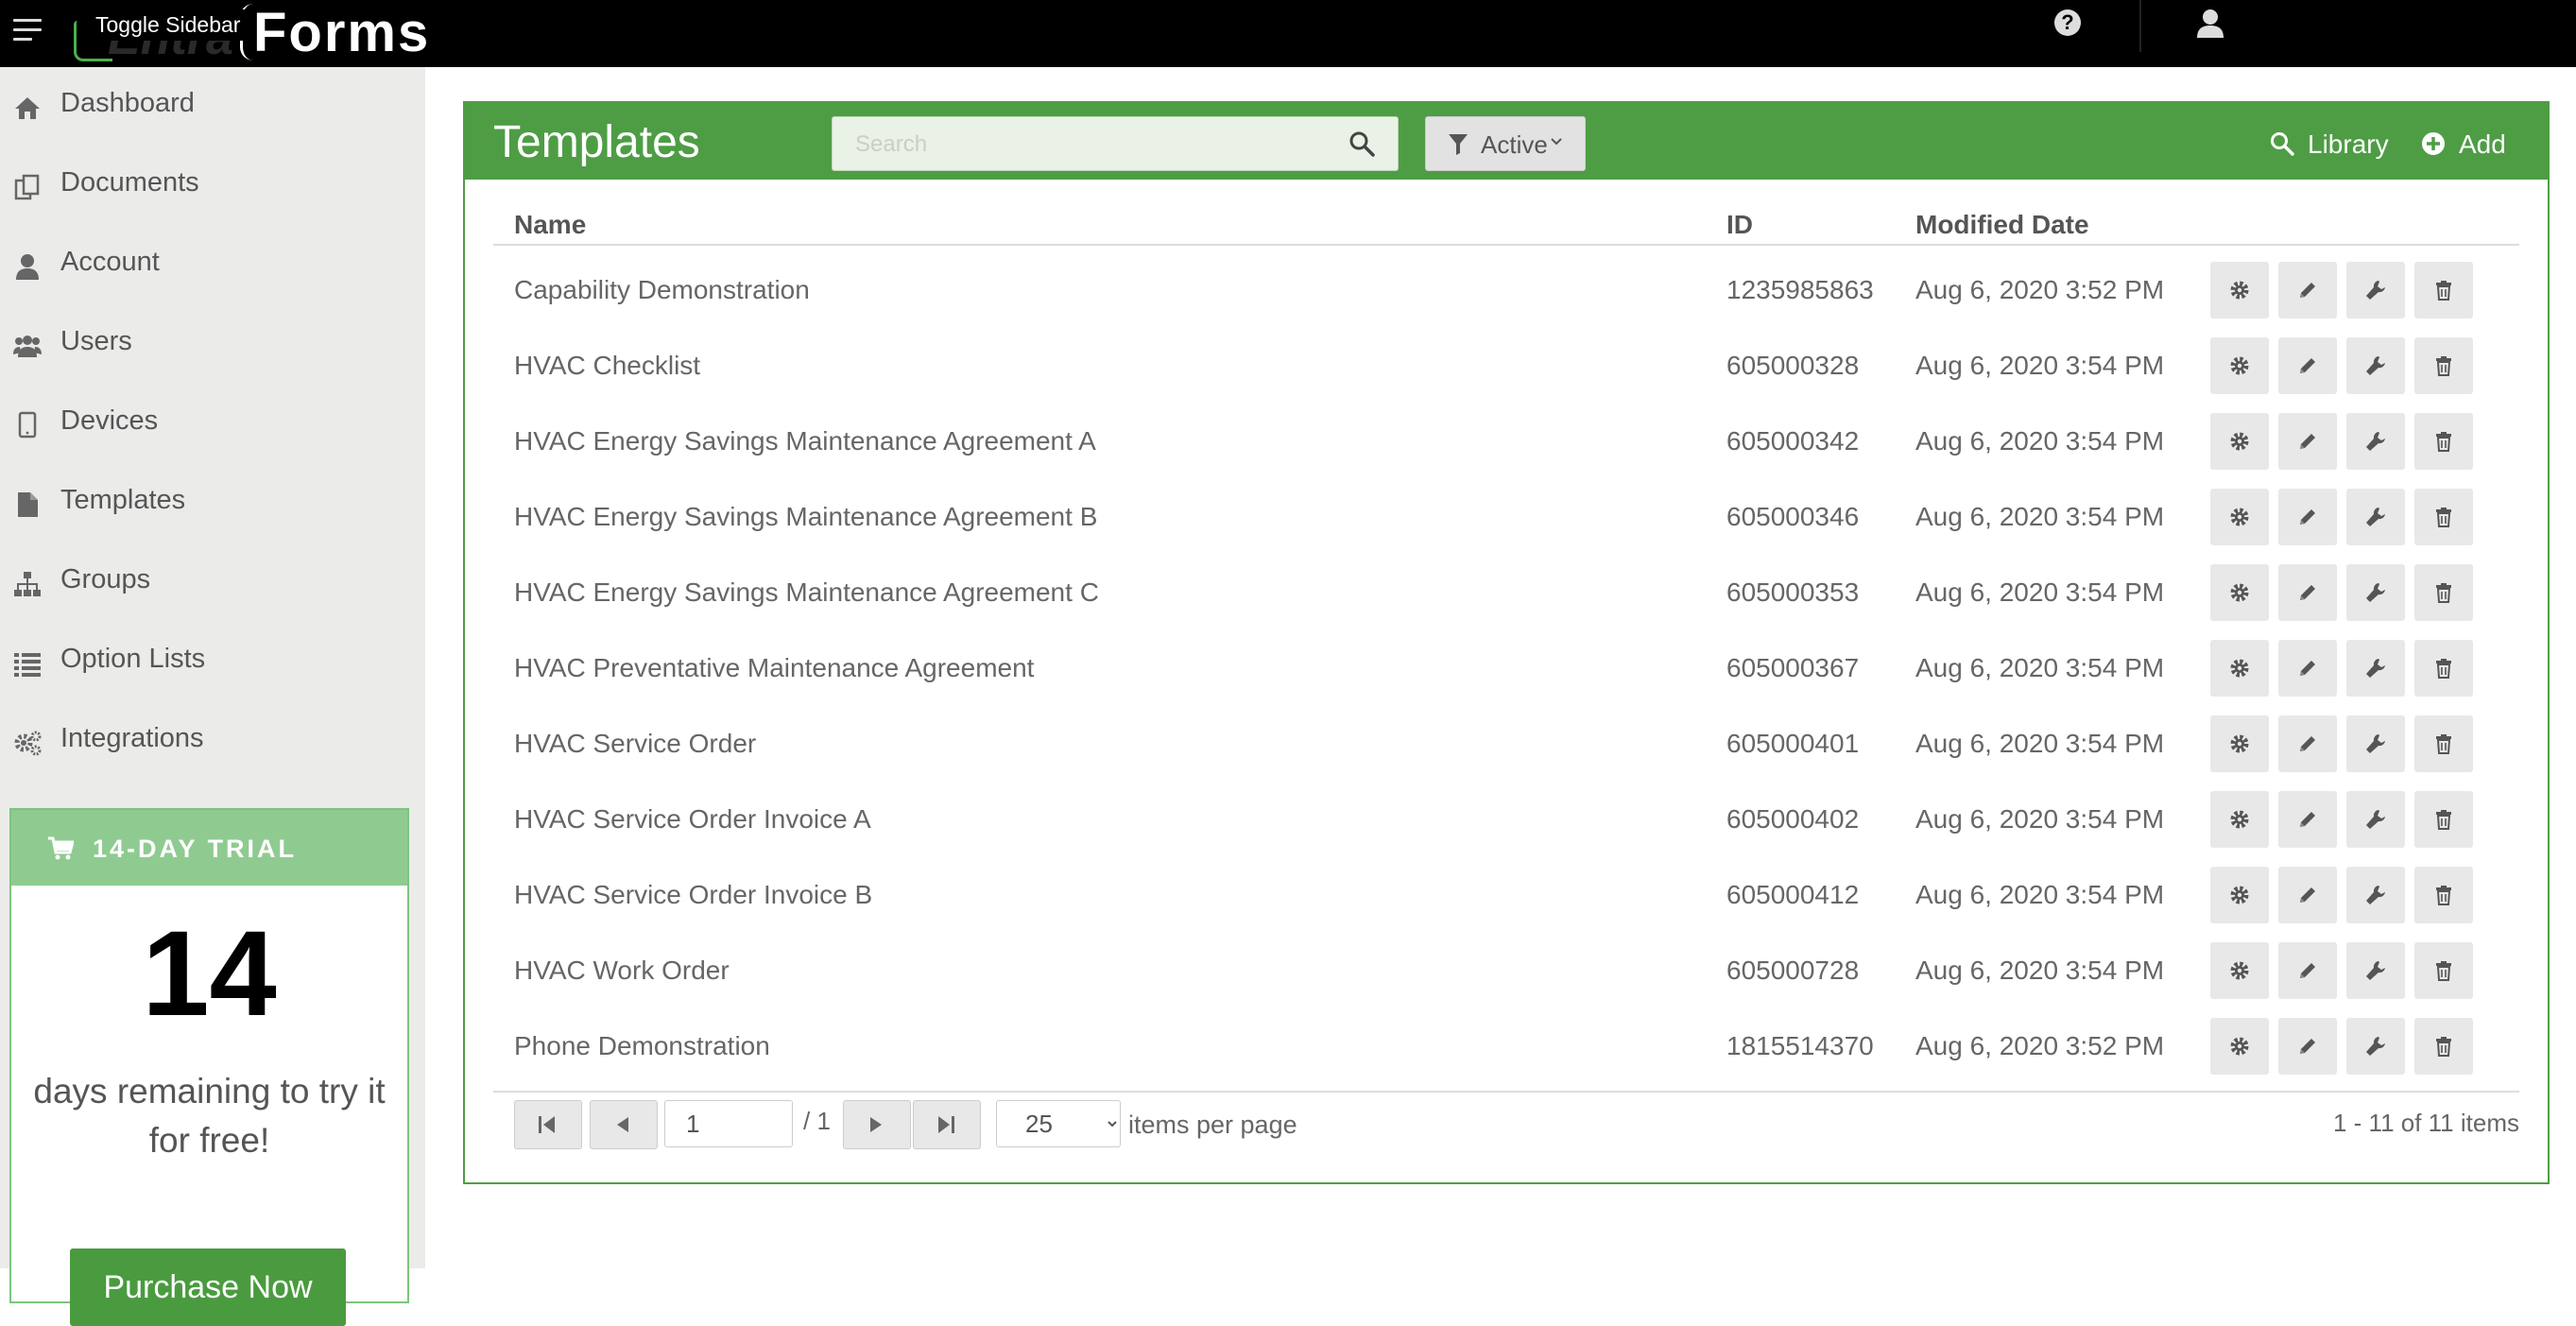 The width and height of the screenshot is (2576, 1326). I want to click on template-name: HVAC Preventative Maintenance Agreement, so click(774, 668).